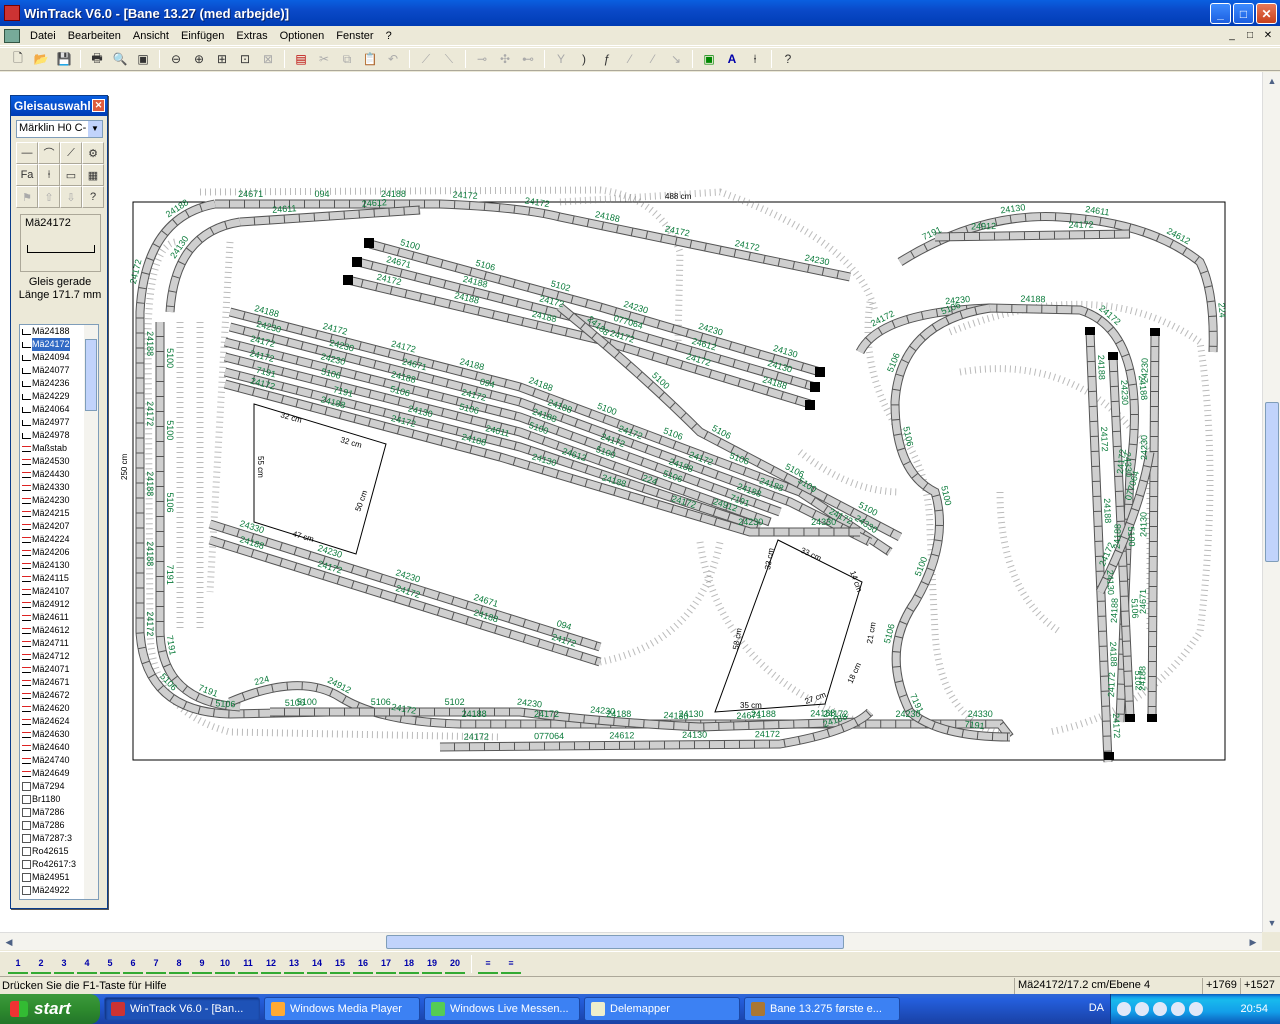 This screenshot has height=1024, width=1280. I want to click on layer-button: 13, so click(294, 964).